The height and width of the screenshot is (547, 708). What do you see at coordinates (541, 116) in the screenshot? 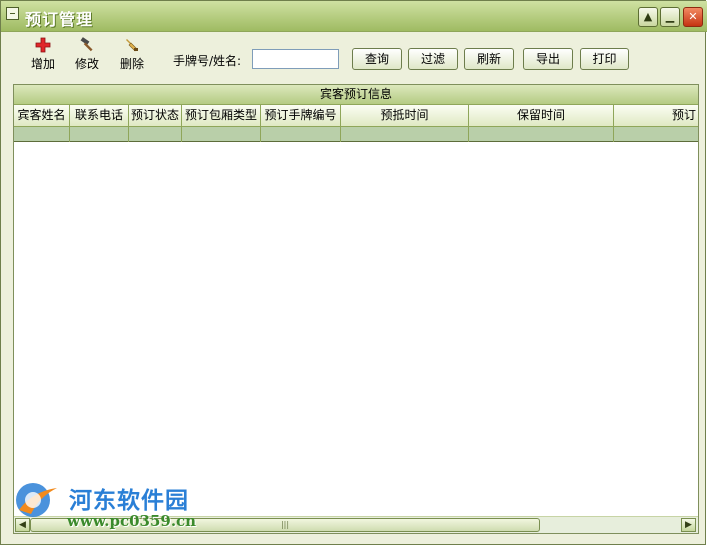
I see `column-header-hold-time: 保留时间` at bounding box center [541, 116].